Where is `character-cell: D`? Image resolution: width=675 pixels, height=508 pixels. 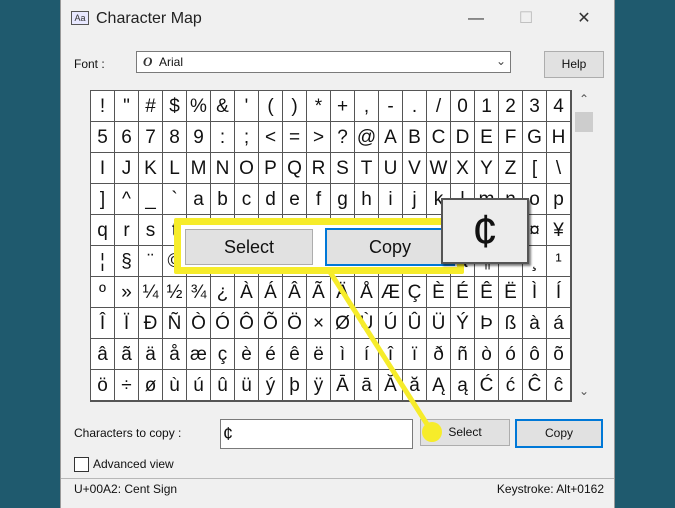 character-cell: D is located at coordinates (463, 137).